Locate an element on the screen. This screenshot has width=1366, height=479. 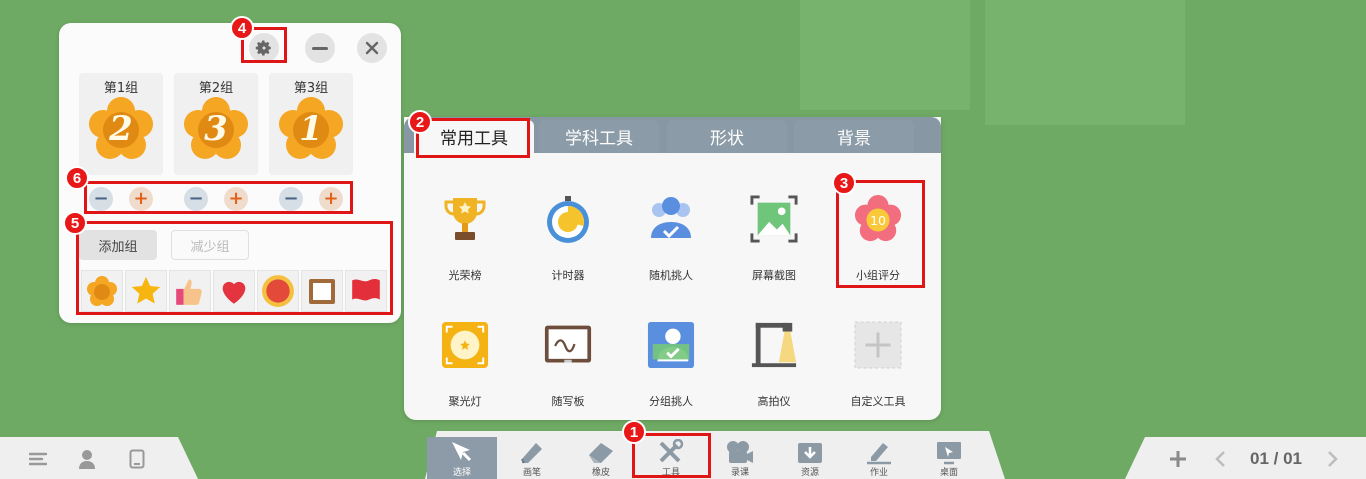
annotation-badge: 3 is located at coordinates (844, 183).